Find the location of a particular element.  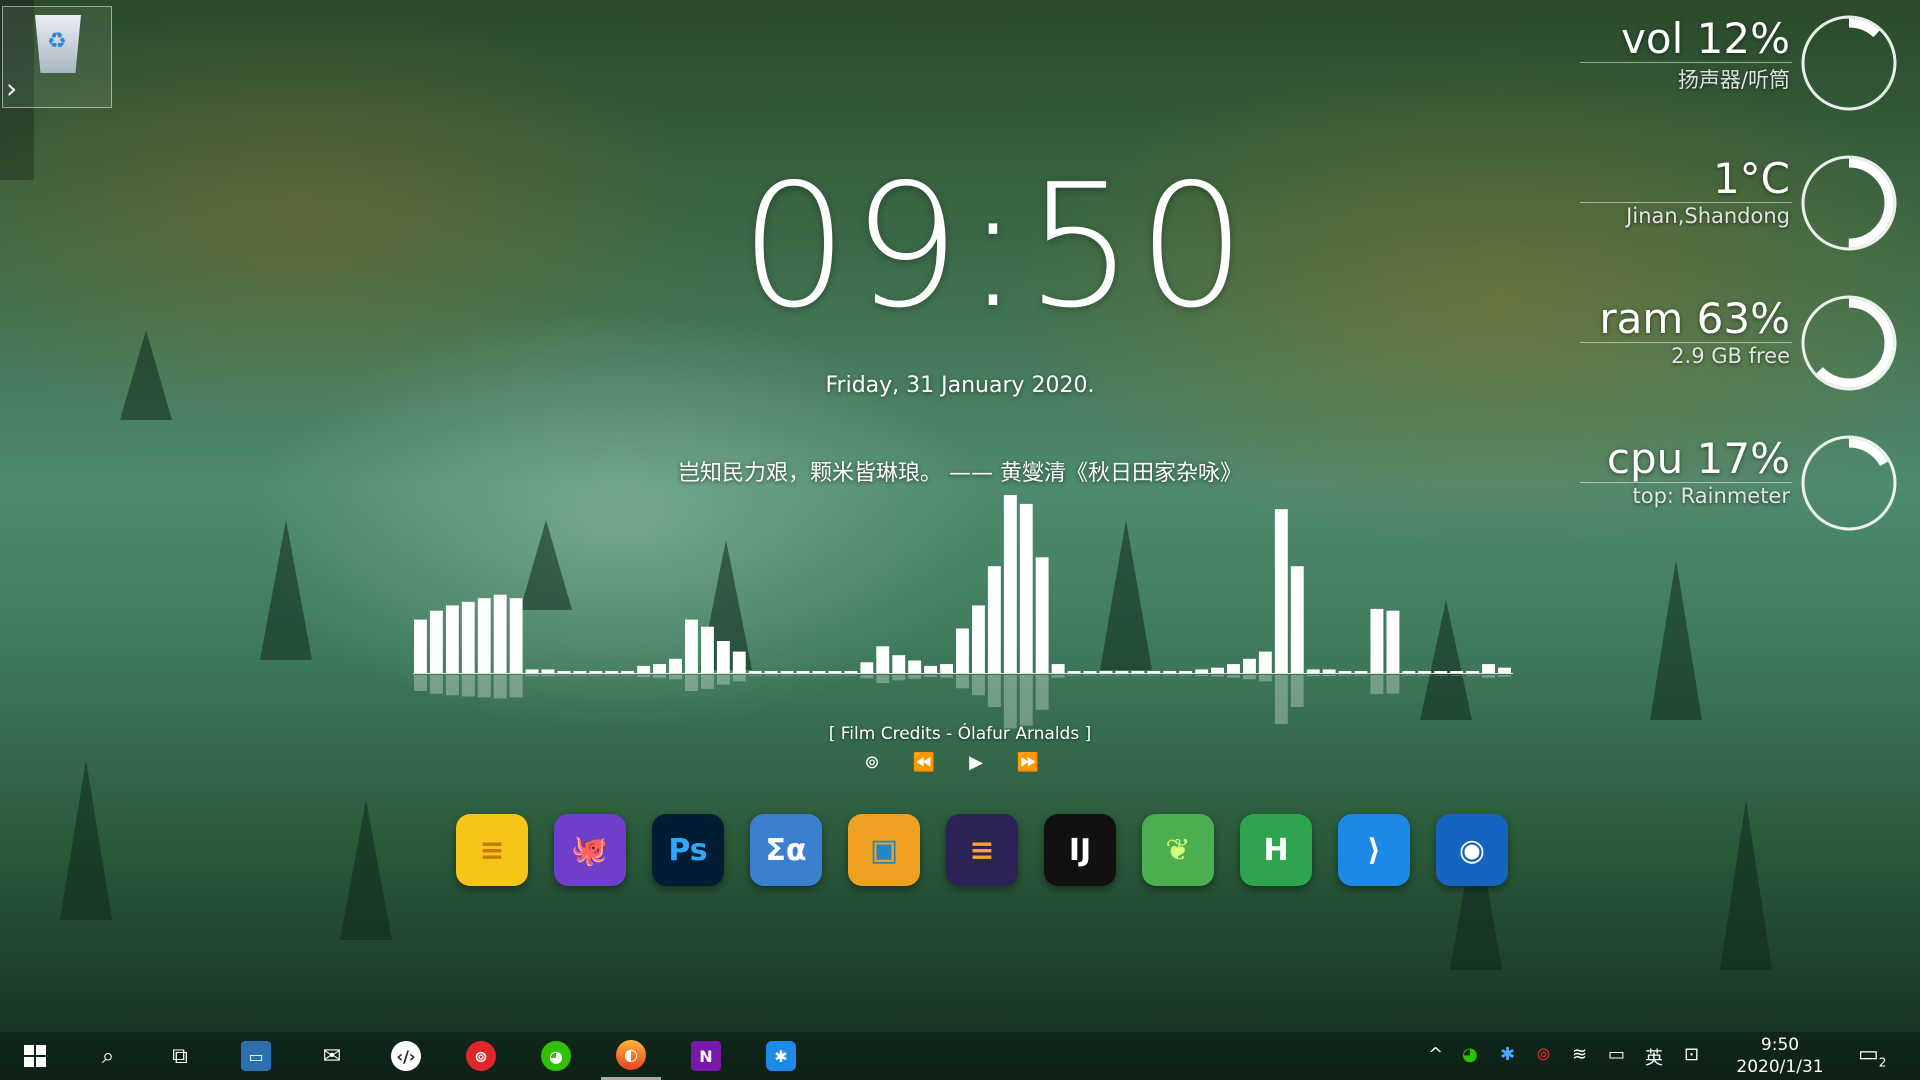

notification-center-icon: ▭2 is located at coordinates (1872, 1055).